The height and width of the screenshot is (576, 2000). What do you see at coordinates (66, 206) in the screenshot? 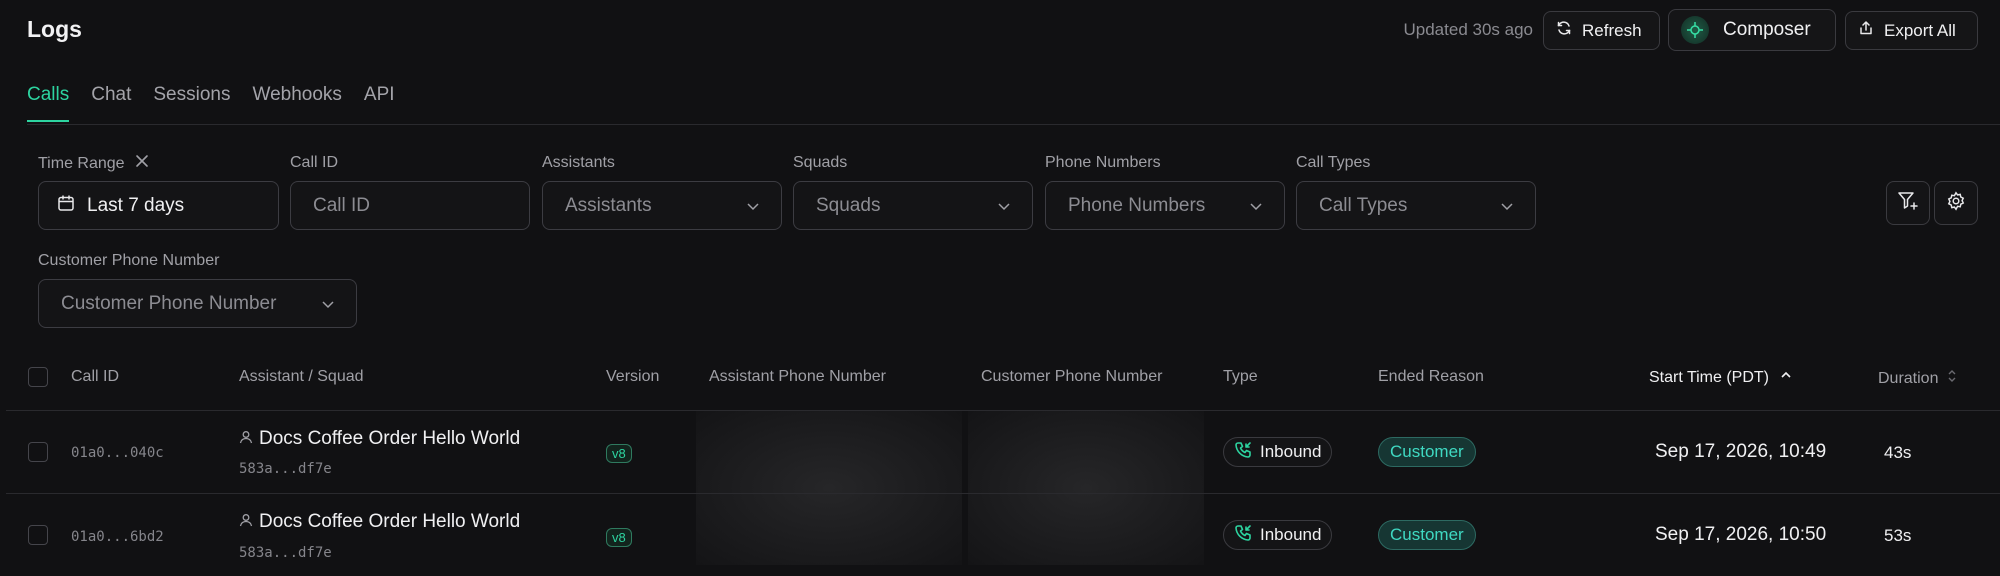
I see `calendar-icon` at bounding box center [66, 206].